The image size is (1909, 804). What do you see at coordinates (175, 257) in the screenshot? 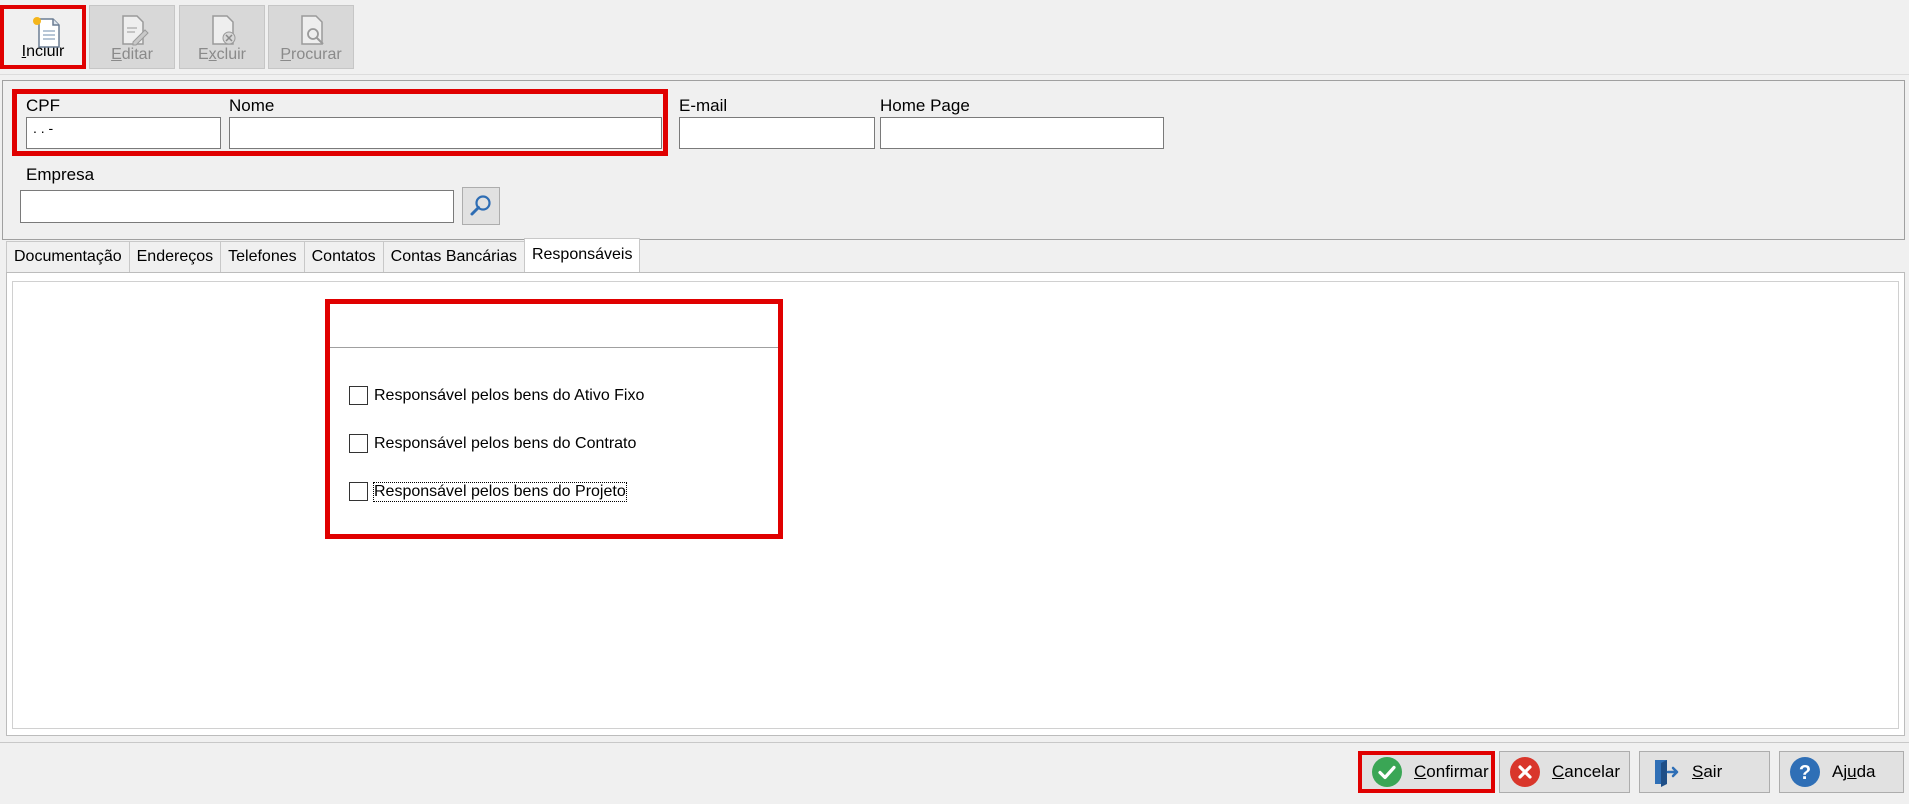
I see `tab-enderecos: Endereços` at bounding box center [175, 257].